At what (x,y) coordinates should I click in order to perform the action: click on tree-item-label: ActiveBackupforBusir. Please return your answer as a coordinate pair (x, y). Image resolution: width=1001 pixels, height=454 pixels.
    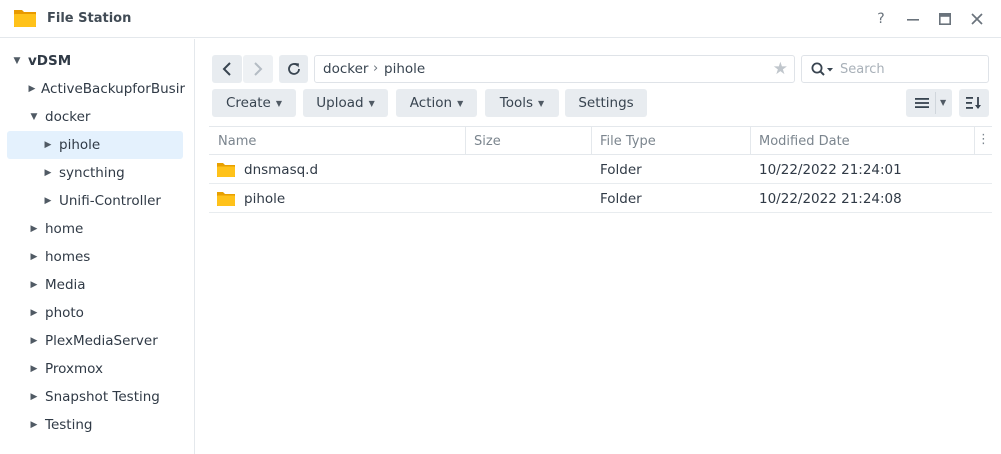
    Looking at the image, I should click on (113, 89).